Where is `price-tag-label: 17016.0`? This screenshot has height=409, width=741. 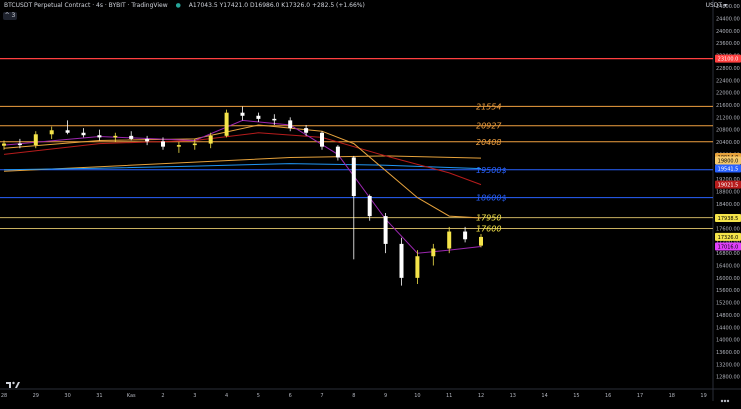
price-tag-label: 17016.0 is located at coordinates (728, 247).